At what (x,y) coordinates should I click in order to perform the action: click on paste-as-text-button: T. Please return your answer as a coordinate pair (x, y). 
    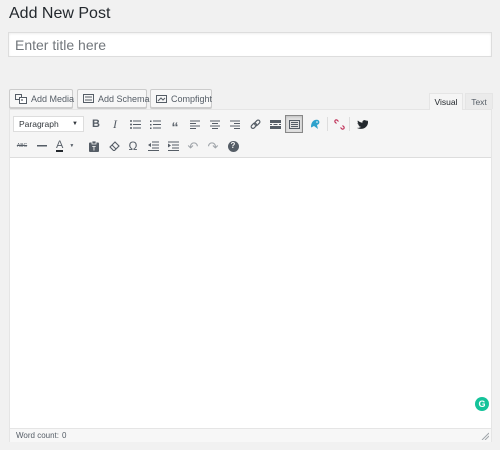
    Looking at the image, I should click on (94, 146).